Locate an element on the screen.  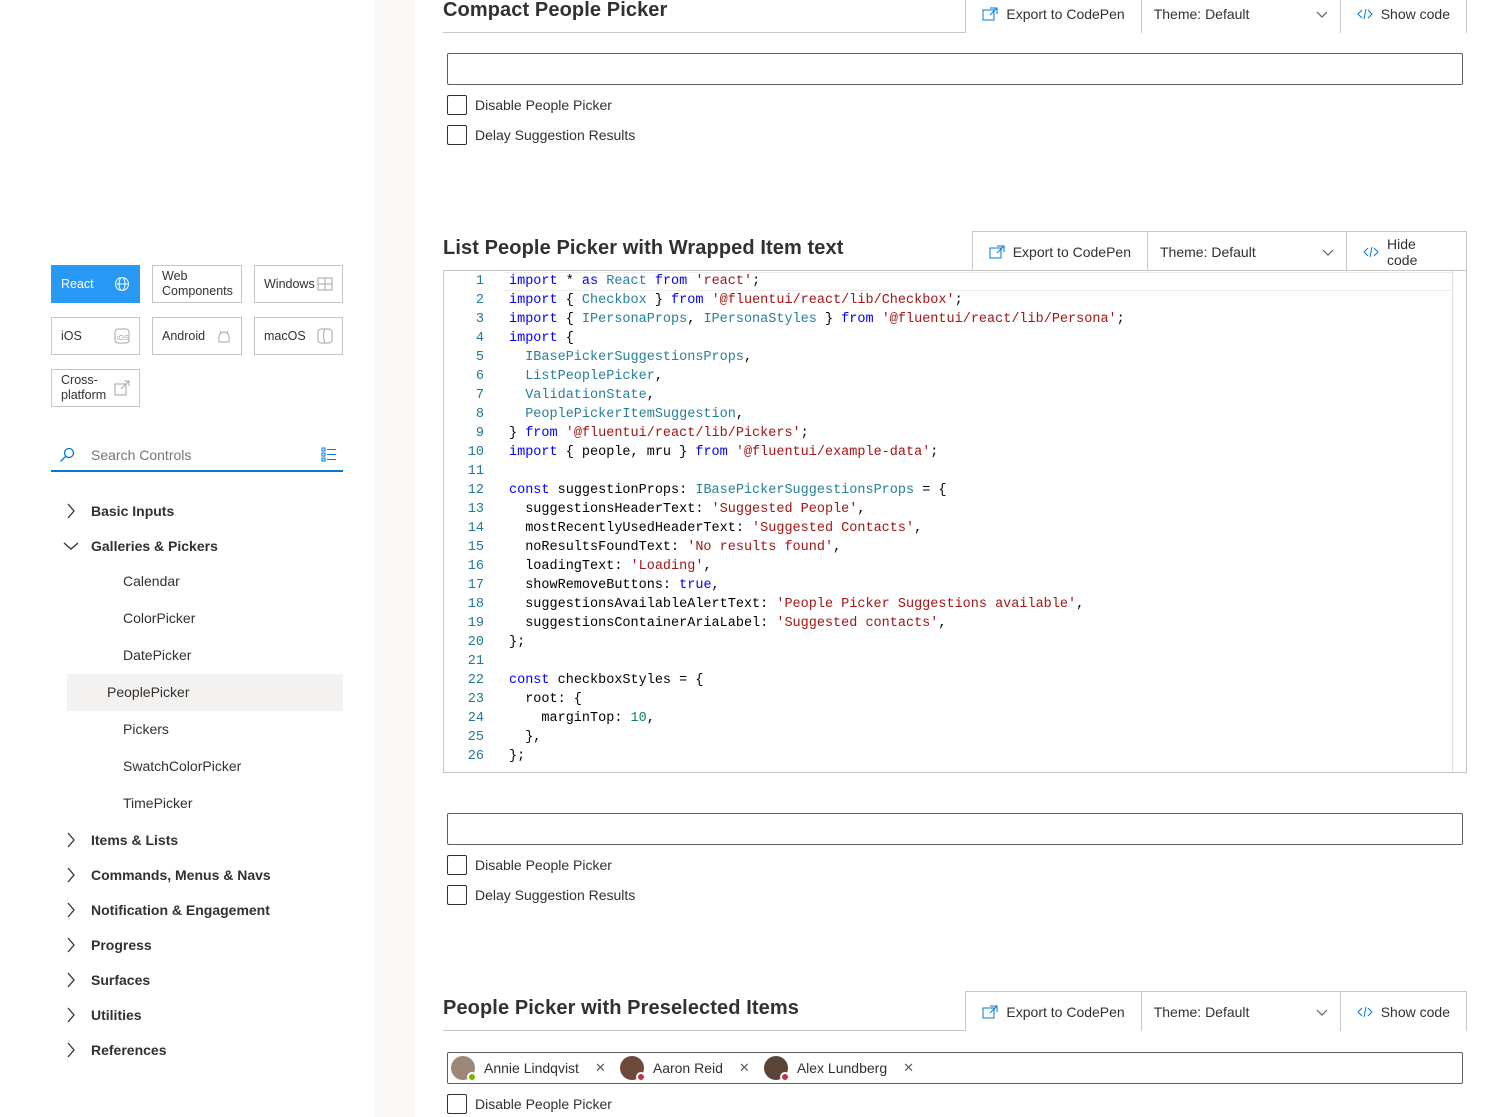
category-references: References is located at coordinates (197, 1049).